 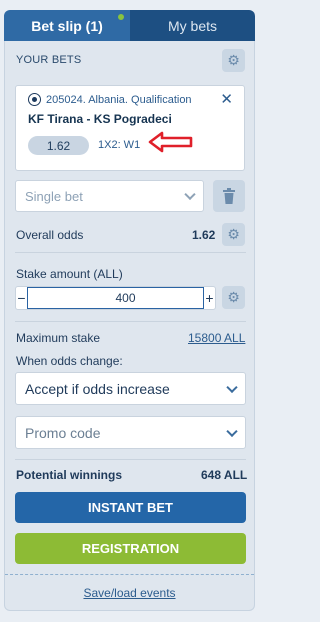 I want to click on stake-increase-button: +, so click(x=209, y=298).